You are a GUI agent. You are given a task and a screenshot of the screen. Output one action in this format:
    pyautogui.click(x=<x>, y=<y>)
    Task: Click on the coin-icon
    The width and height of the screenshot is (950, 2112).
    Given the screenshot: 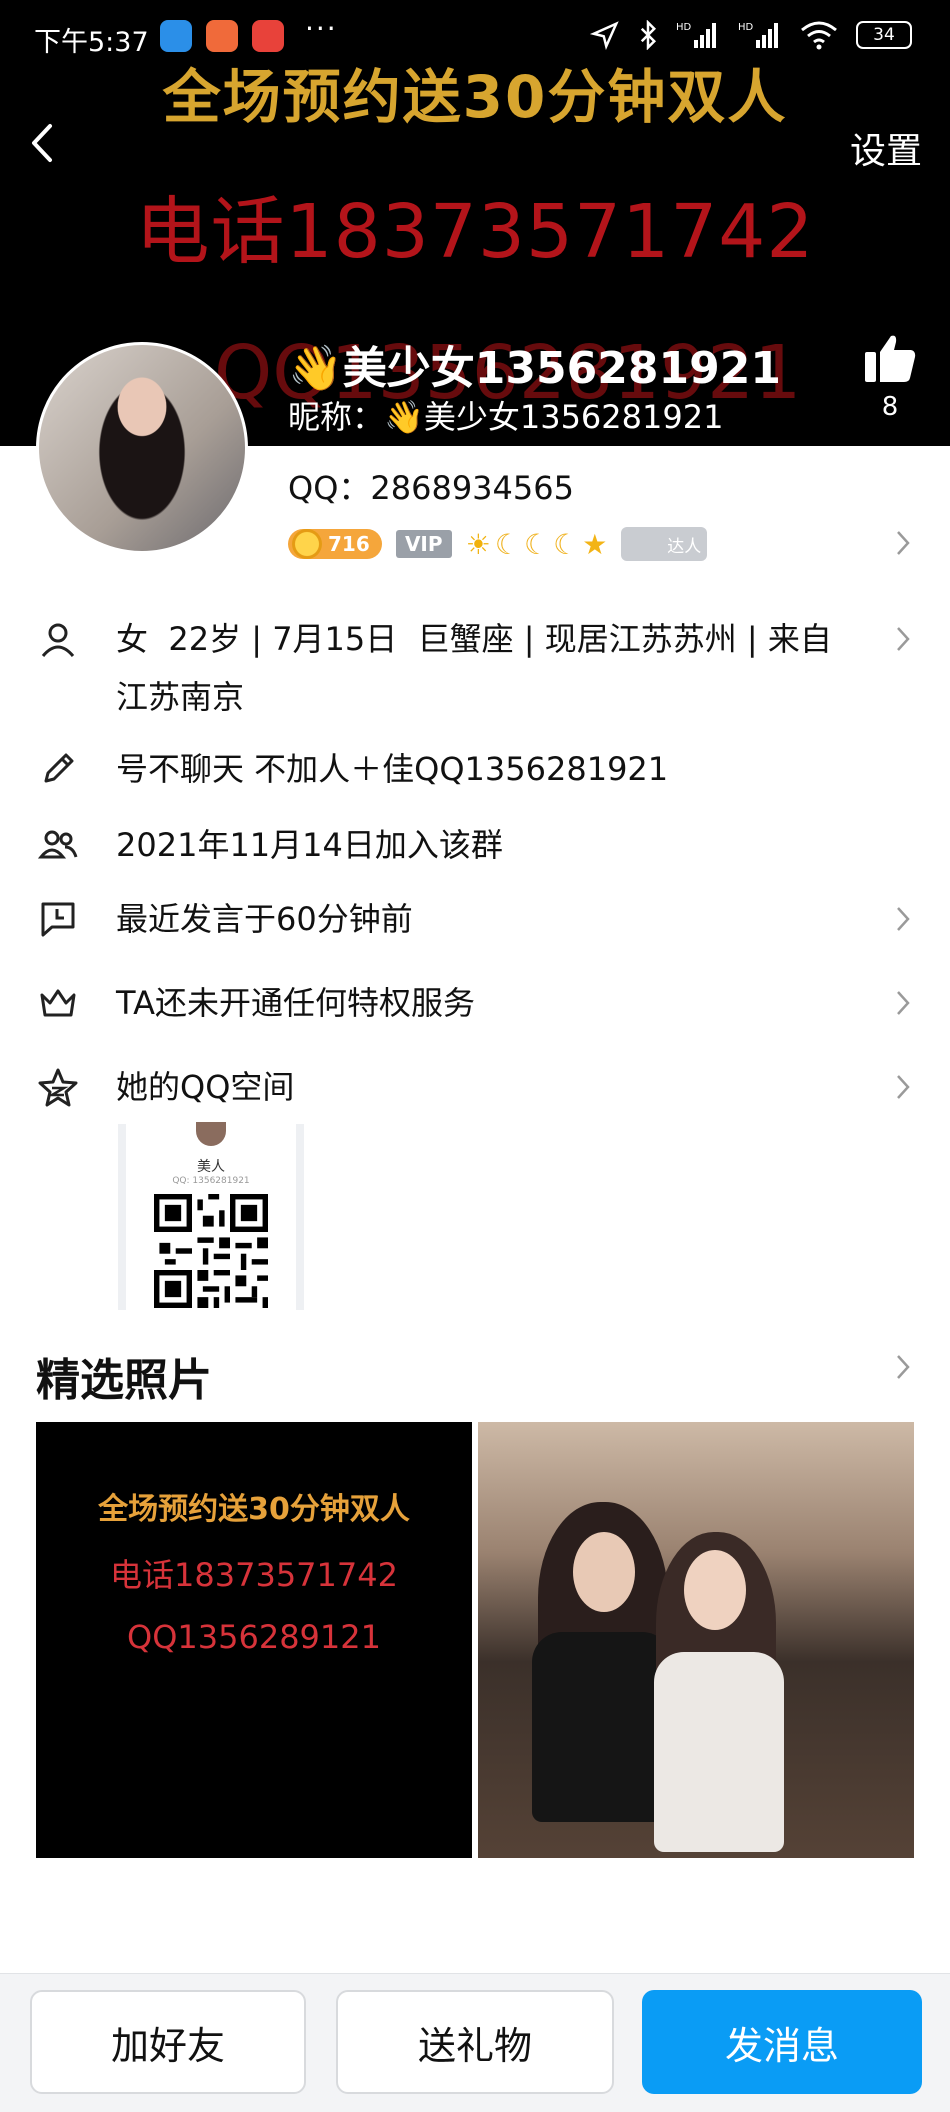 What is the action you would take?
    pyautogui.click(x=307, y=544)
    